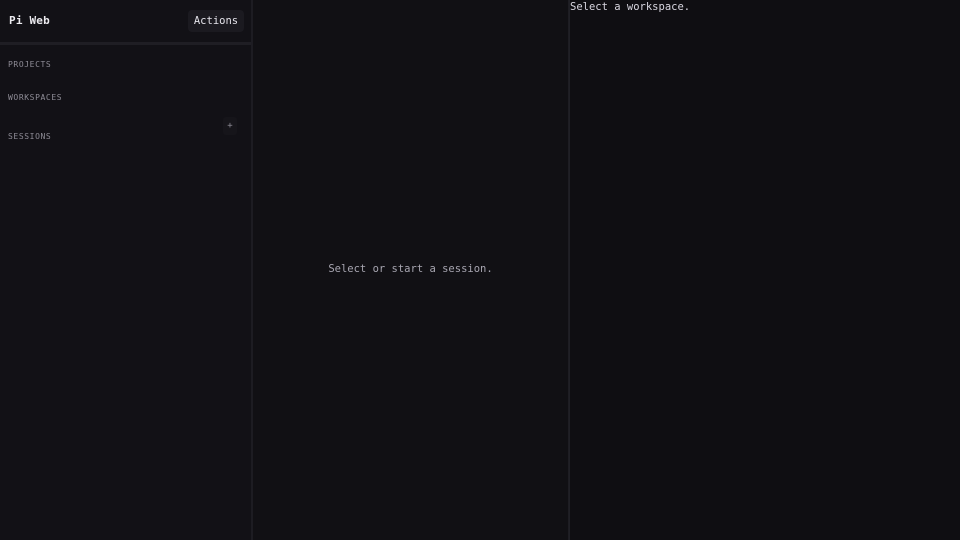 The width and height of the screenshot is (960, 540). Describe the element at coordinates (35, 97) in the screenshot. I see `workspaces-section-label: WORKSPACES` at that location.